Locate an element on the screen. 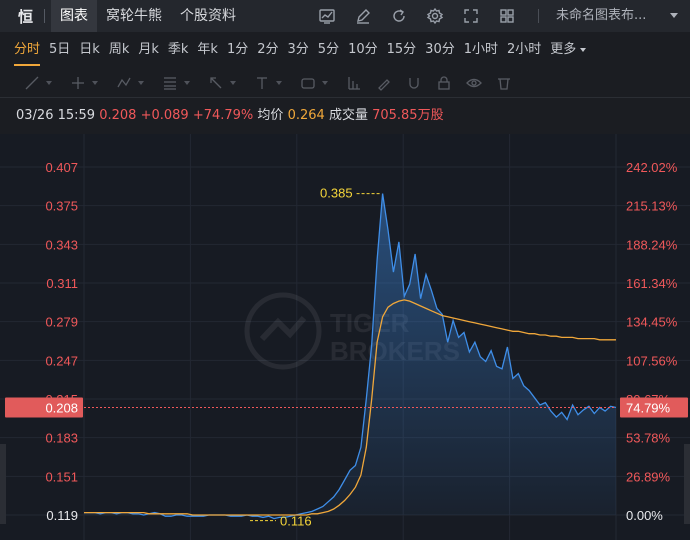  drawing-toolbar is located at coordinates (345, 83).